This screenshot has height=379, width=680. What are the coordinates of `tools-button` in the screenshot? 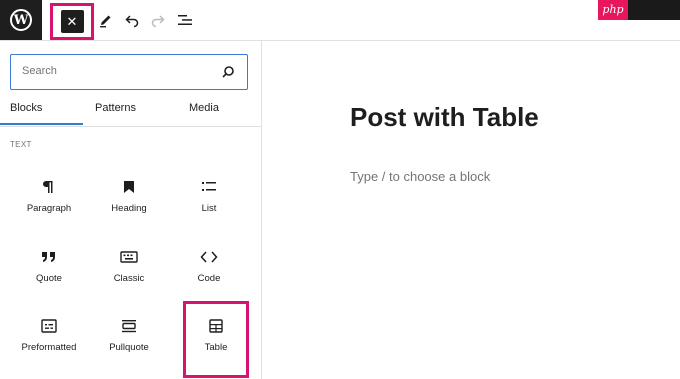 It's located at (106, 20).